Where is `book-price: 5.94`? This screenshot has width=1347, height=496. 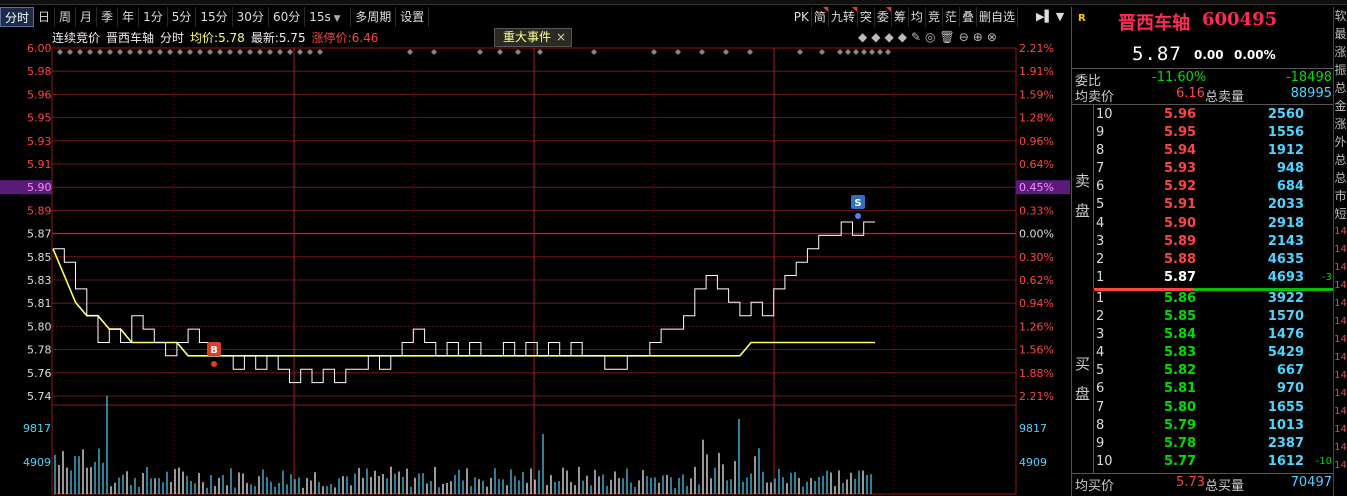 book-price: 5.94 is located at coordinates (1180, 151).